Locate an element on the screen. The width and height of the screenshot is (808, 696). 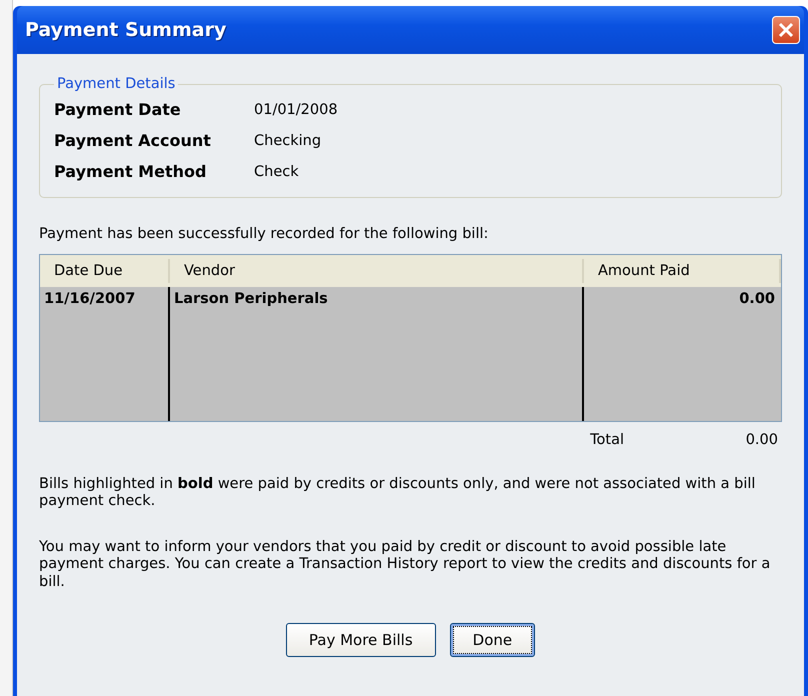
column-header: Vendor is located at coordinates (377, 271).